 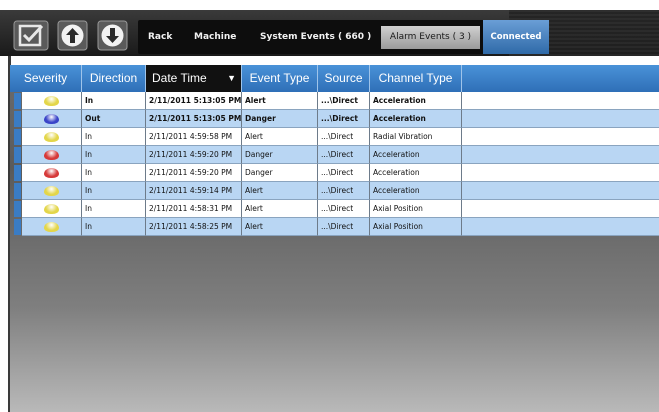 I want to click on arrow-up-icon, so click(x=72, y=35).